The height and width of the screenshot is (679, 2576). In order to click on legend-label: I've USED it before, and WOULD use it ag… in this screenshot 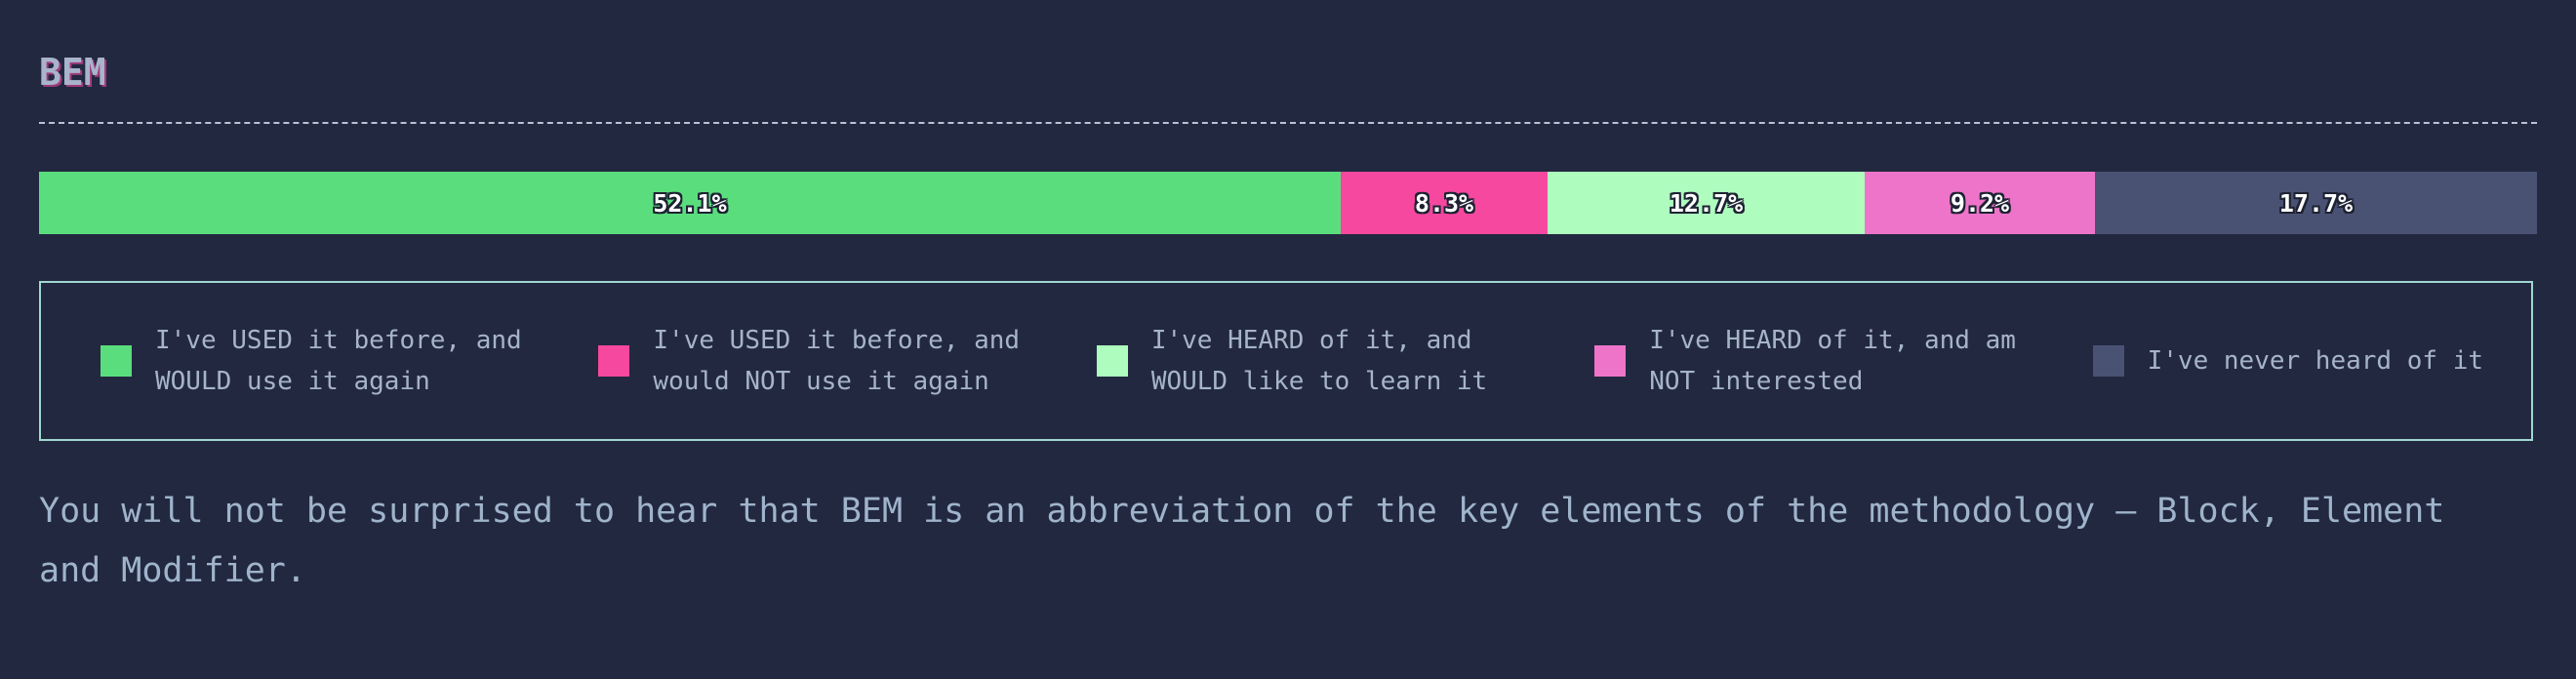, I will do `click(338, 361)`.